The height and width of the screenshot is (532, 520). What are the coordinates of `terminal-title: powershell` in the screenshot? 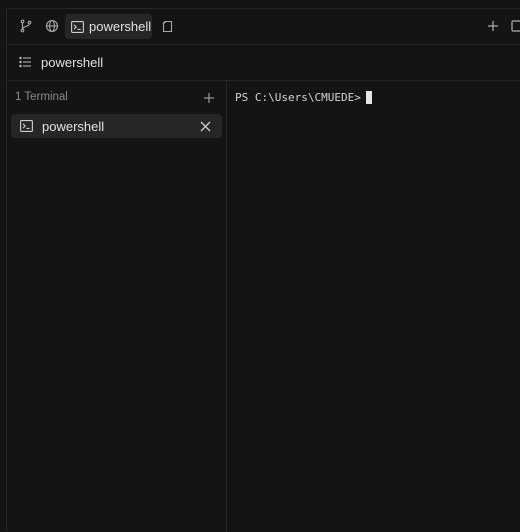 It's located at (72, 62).